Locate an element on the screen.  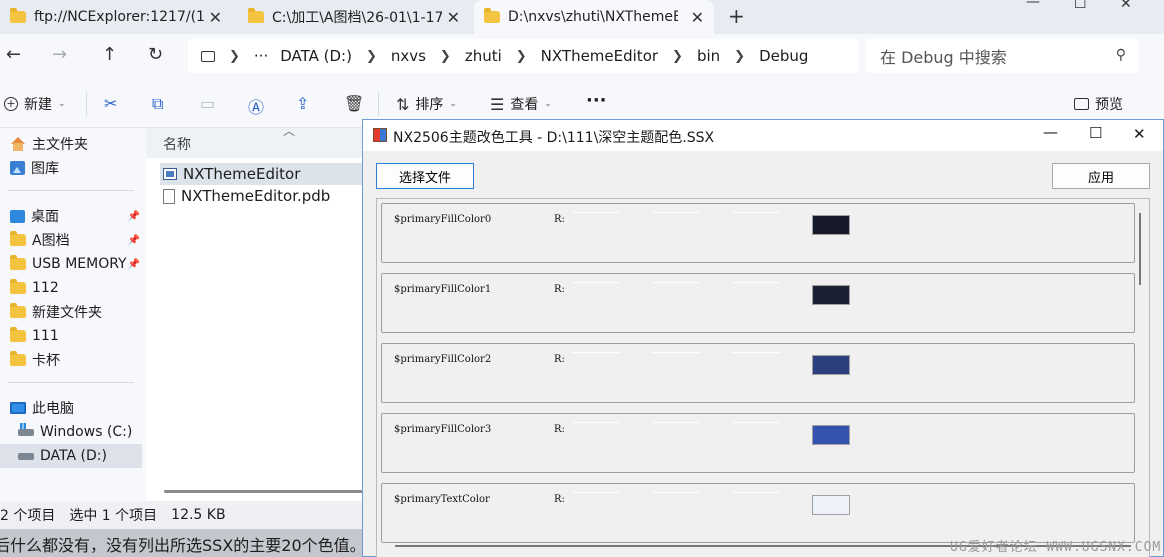
sidebar-item-data-d: DATA (D:) is located at coordinates (71, 456).